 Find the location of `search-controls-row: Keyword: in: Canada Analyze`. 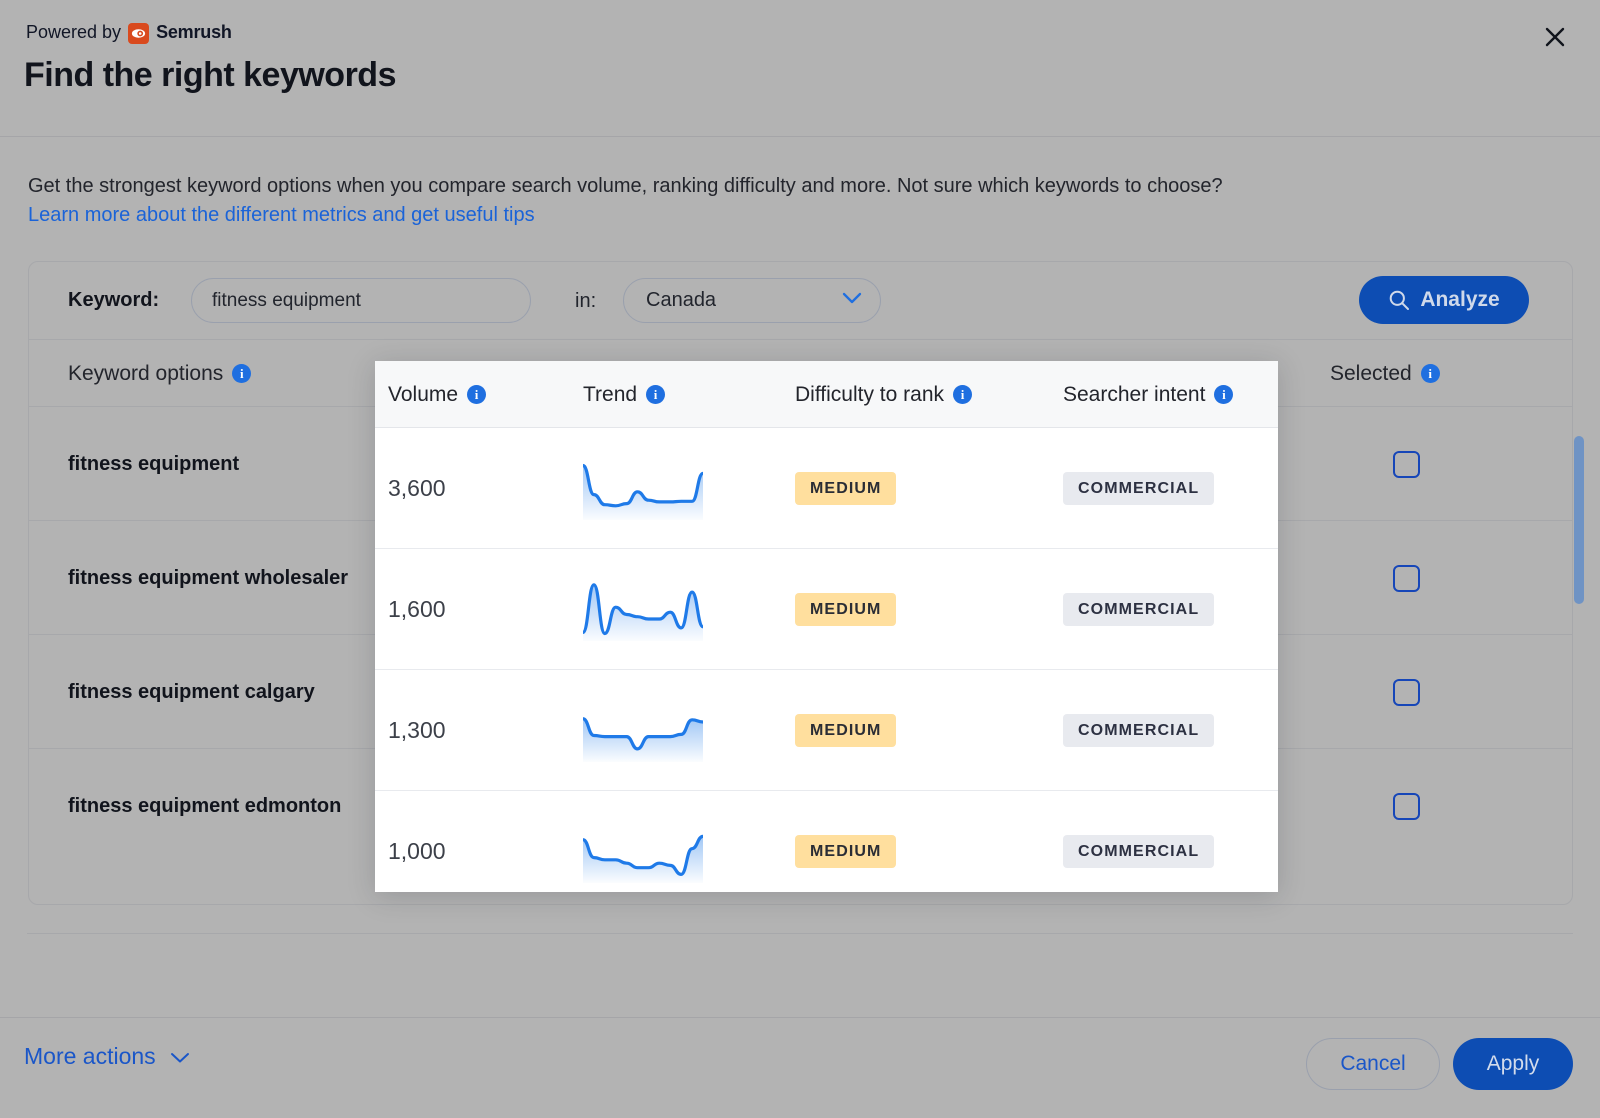

search-controls-row: Keyword: in: Canada Analyze is located at coordinates (800, 301).